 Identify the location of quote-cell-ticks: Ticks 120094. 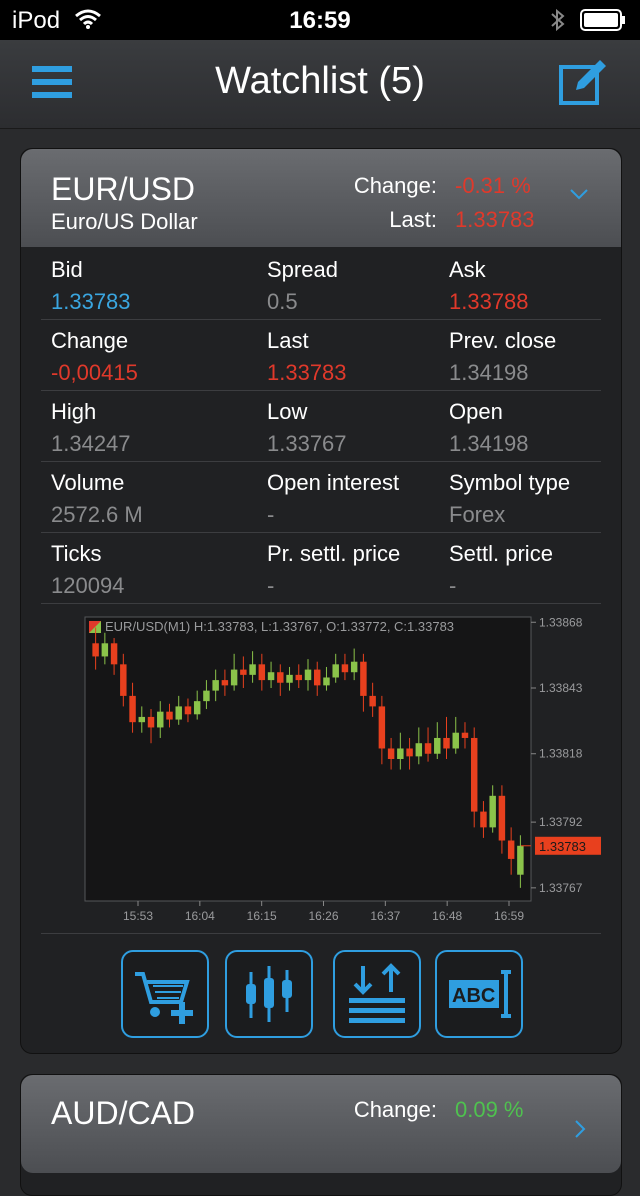
(87, 570).